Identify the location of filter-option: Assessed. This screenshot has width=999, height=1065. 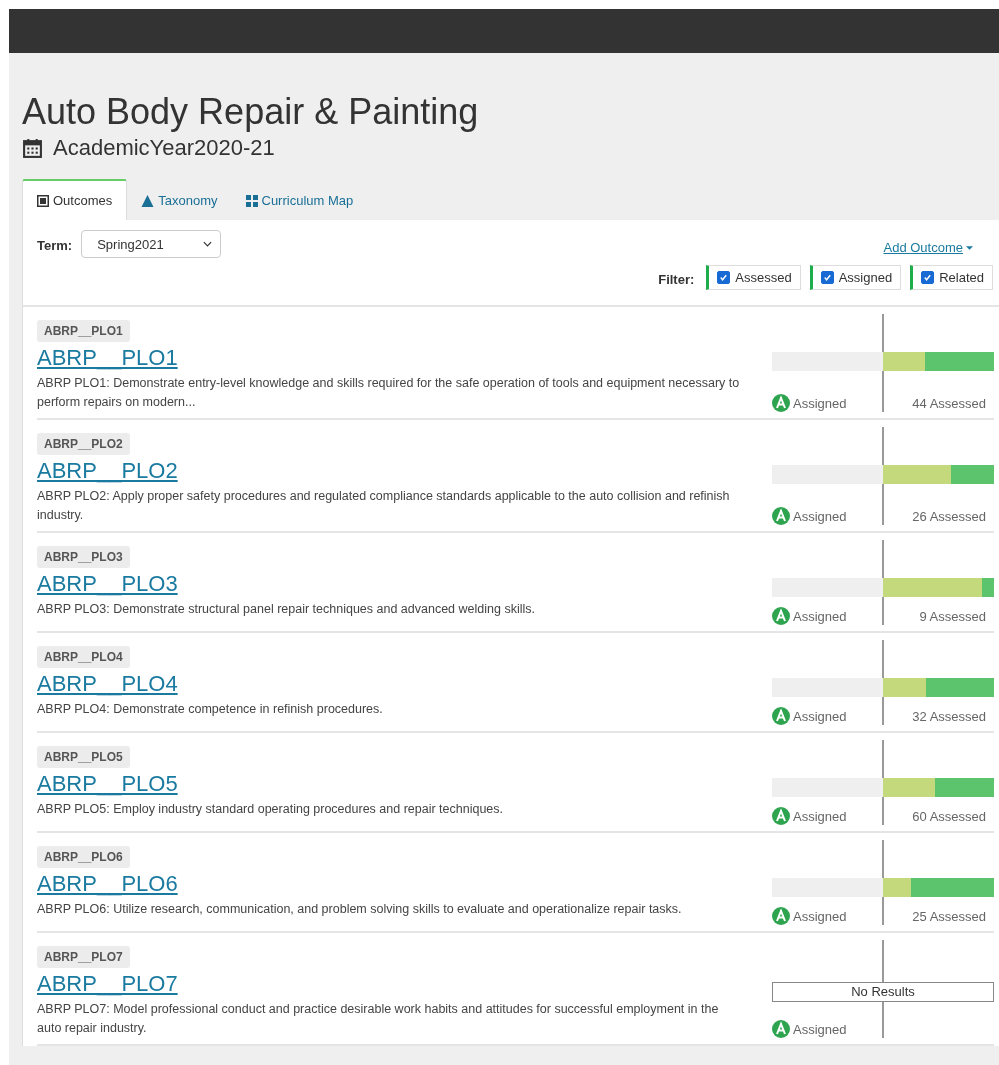
(753, 277).